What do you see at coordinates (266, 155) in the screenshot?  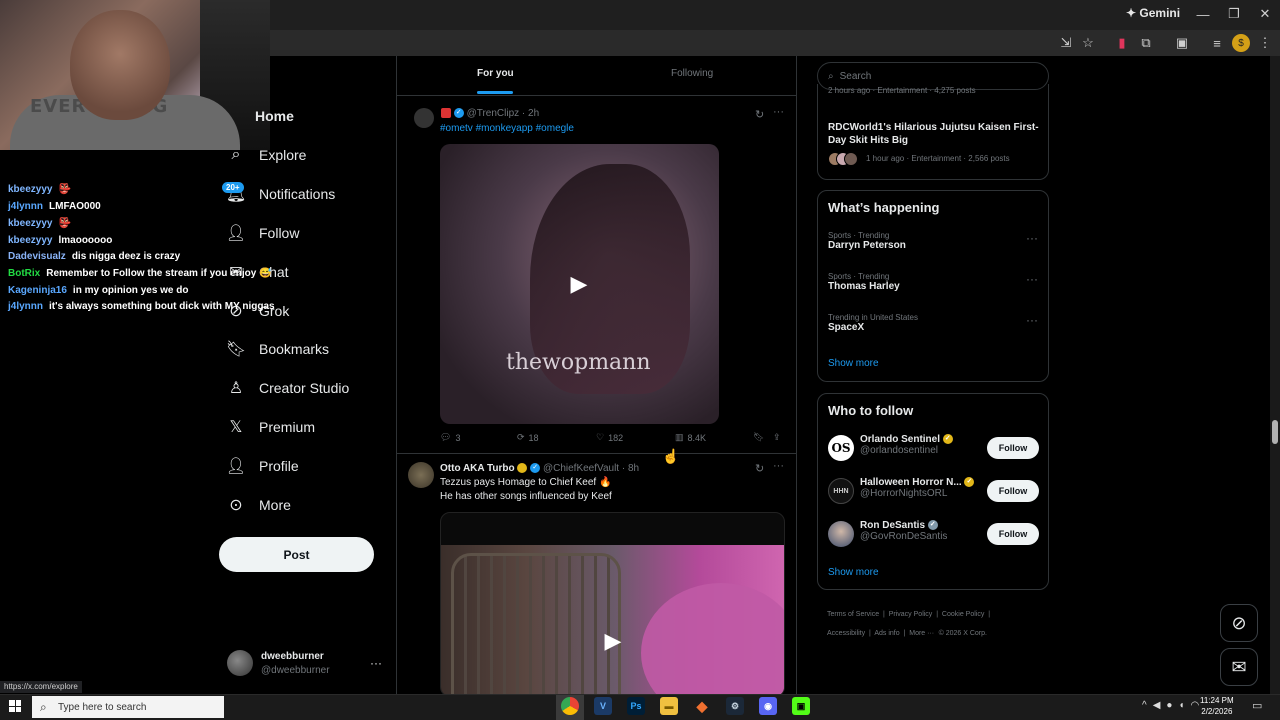 I see `nav-explore: ⌕ Explore` at bounding box center [266, 155].